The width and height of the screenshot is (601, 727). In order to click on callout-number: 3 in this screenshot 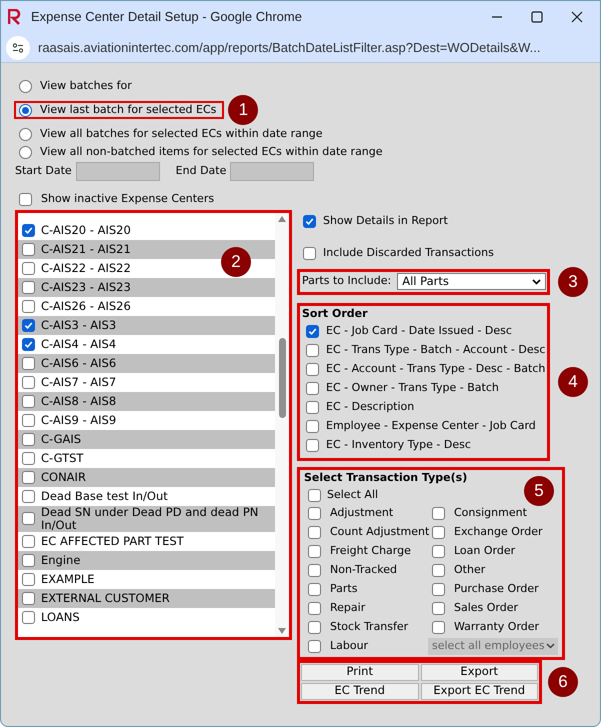, I will do `click(573, 281)`.